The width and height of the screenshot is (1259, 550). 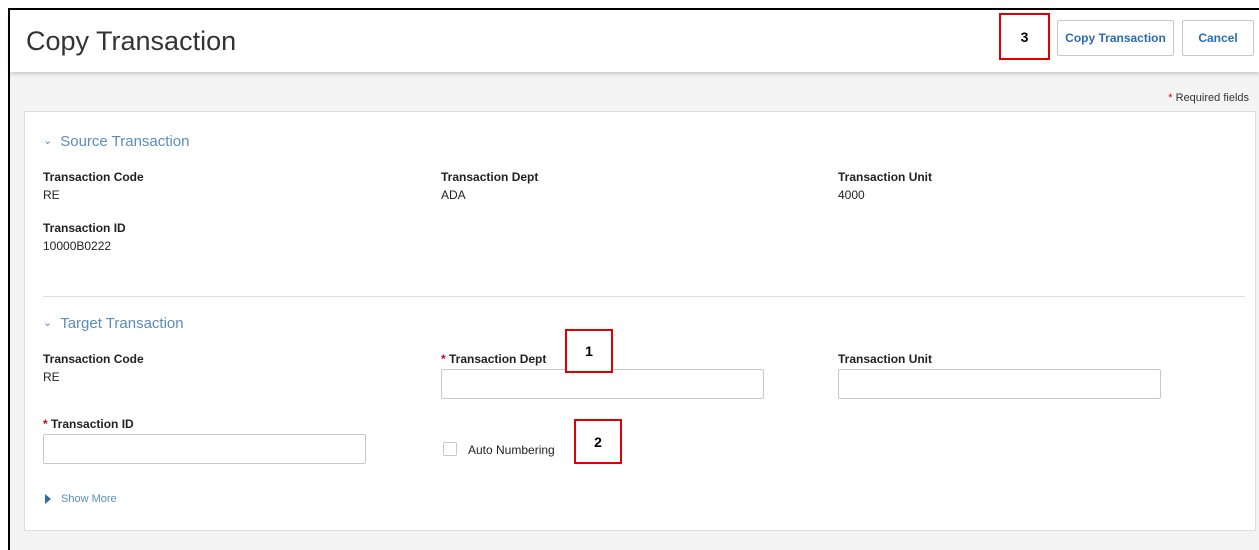 What do you see at coordinates (48, 499) in the screenshot?
I see `caret-right-icon` at bounding box center [48, 499].